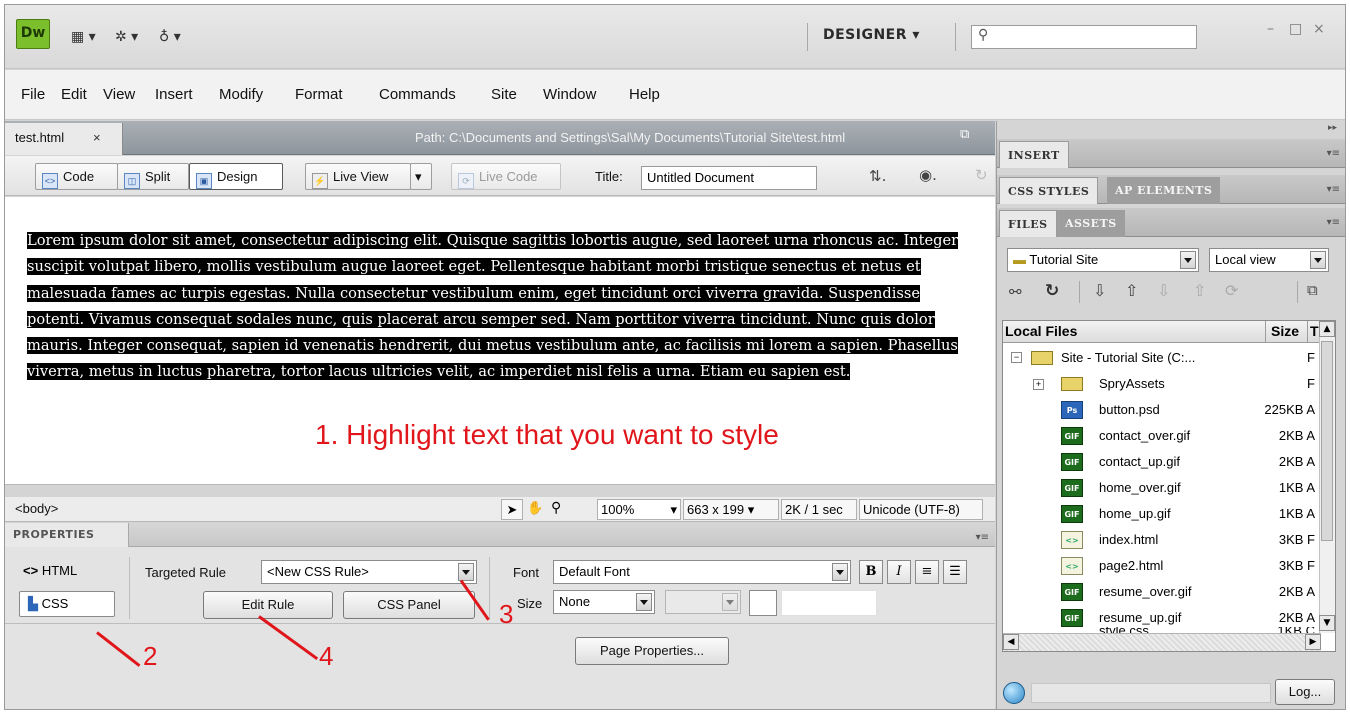 Image resolution: width=1350 pixels, height=713 pixels. Describe the element at coordinates (170, 37) in the screenshot. I see `site-menu-icon: ♁ ▾` at that location.